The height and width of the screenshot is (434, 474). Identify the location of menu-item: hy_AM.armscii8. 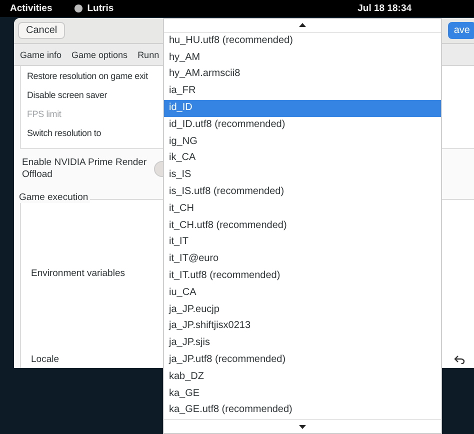
(302, 75).